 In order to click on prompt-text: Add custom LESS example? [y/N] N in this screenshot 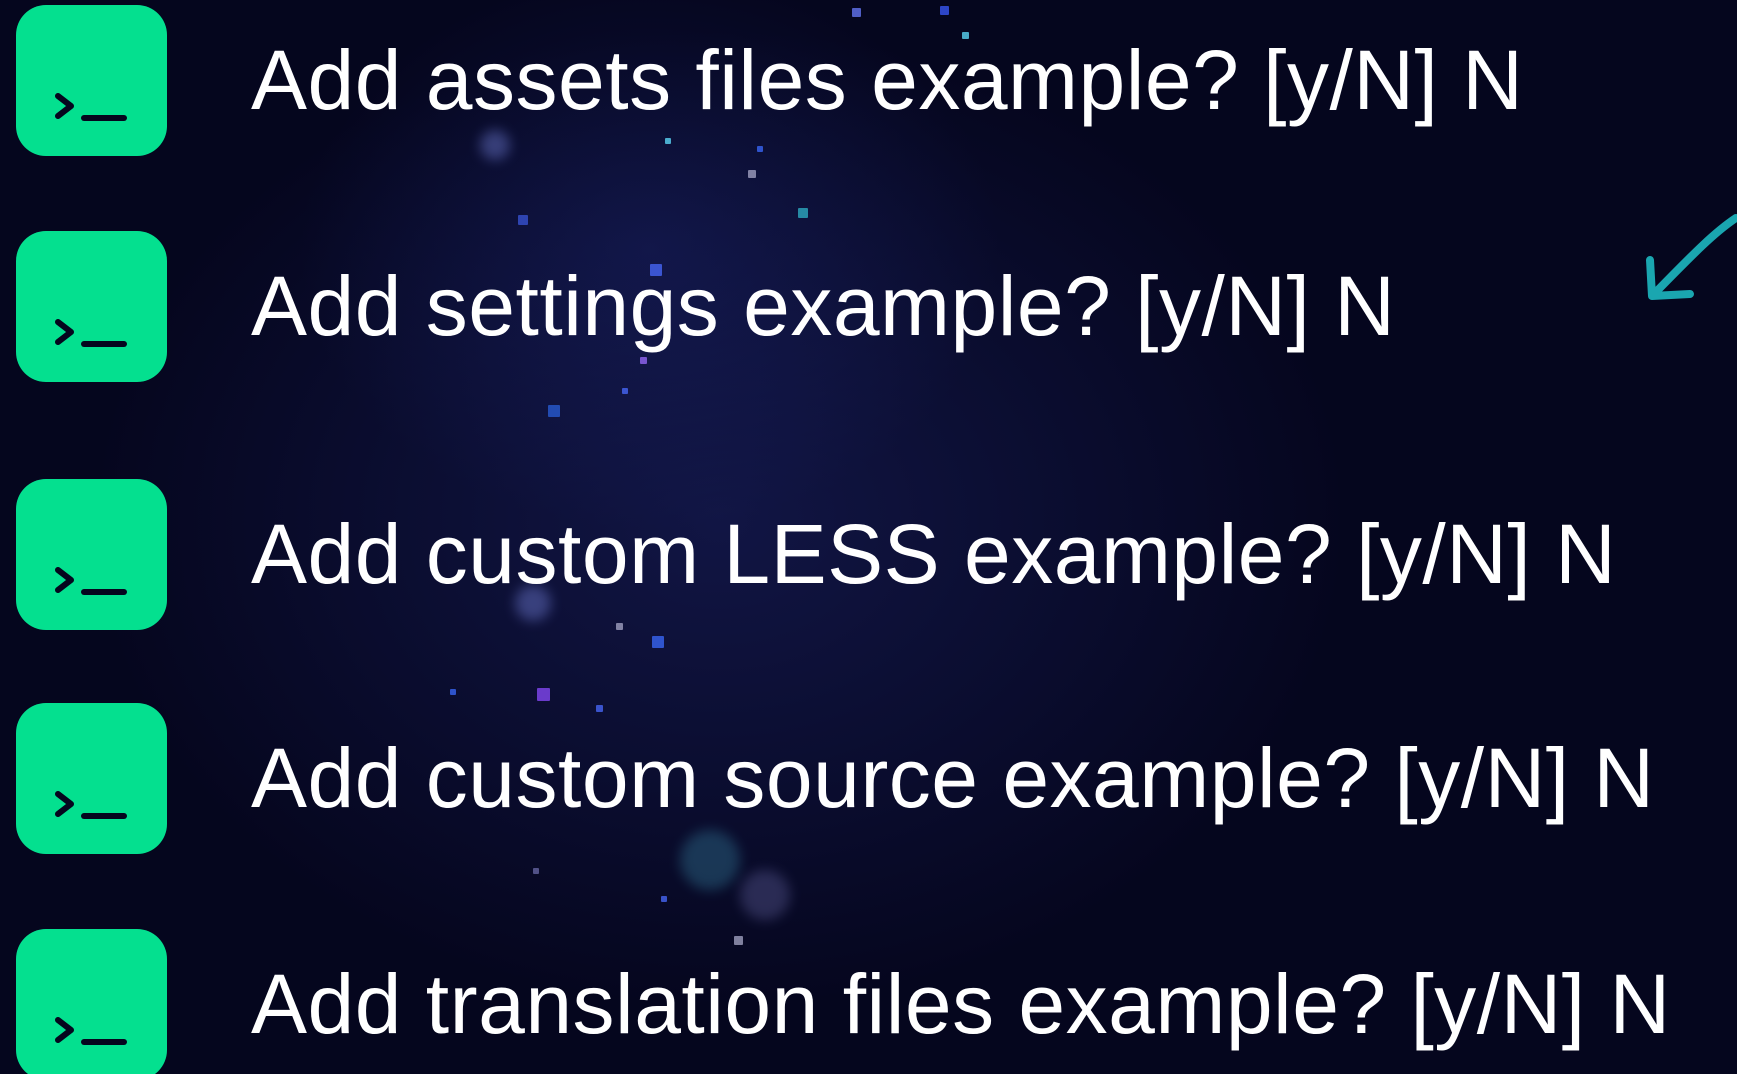, I will do `click(934, 554)`.